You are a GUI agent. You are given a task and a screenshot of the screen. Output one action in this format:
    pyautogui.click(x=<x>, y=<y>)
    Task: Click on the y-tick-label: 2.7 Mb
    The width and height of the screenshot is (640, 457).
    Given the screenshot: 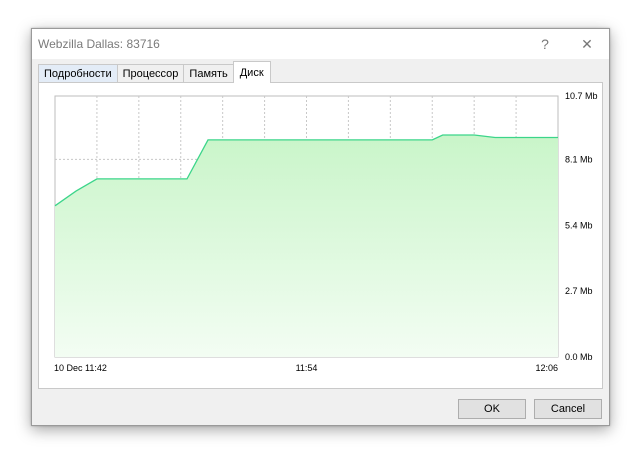 What is the action you would take?
    pyautogui.click(x=579, y=291)
    